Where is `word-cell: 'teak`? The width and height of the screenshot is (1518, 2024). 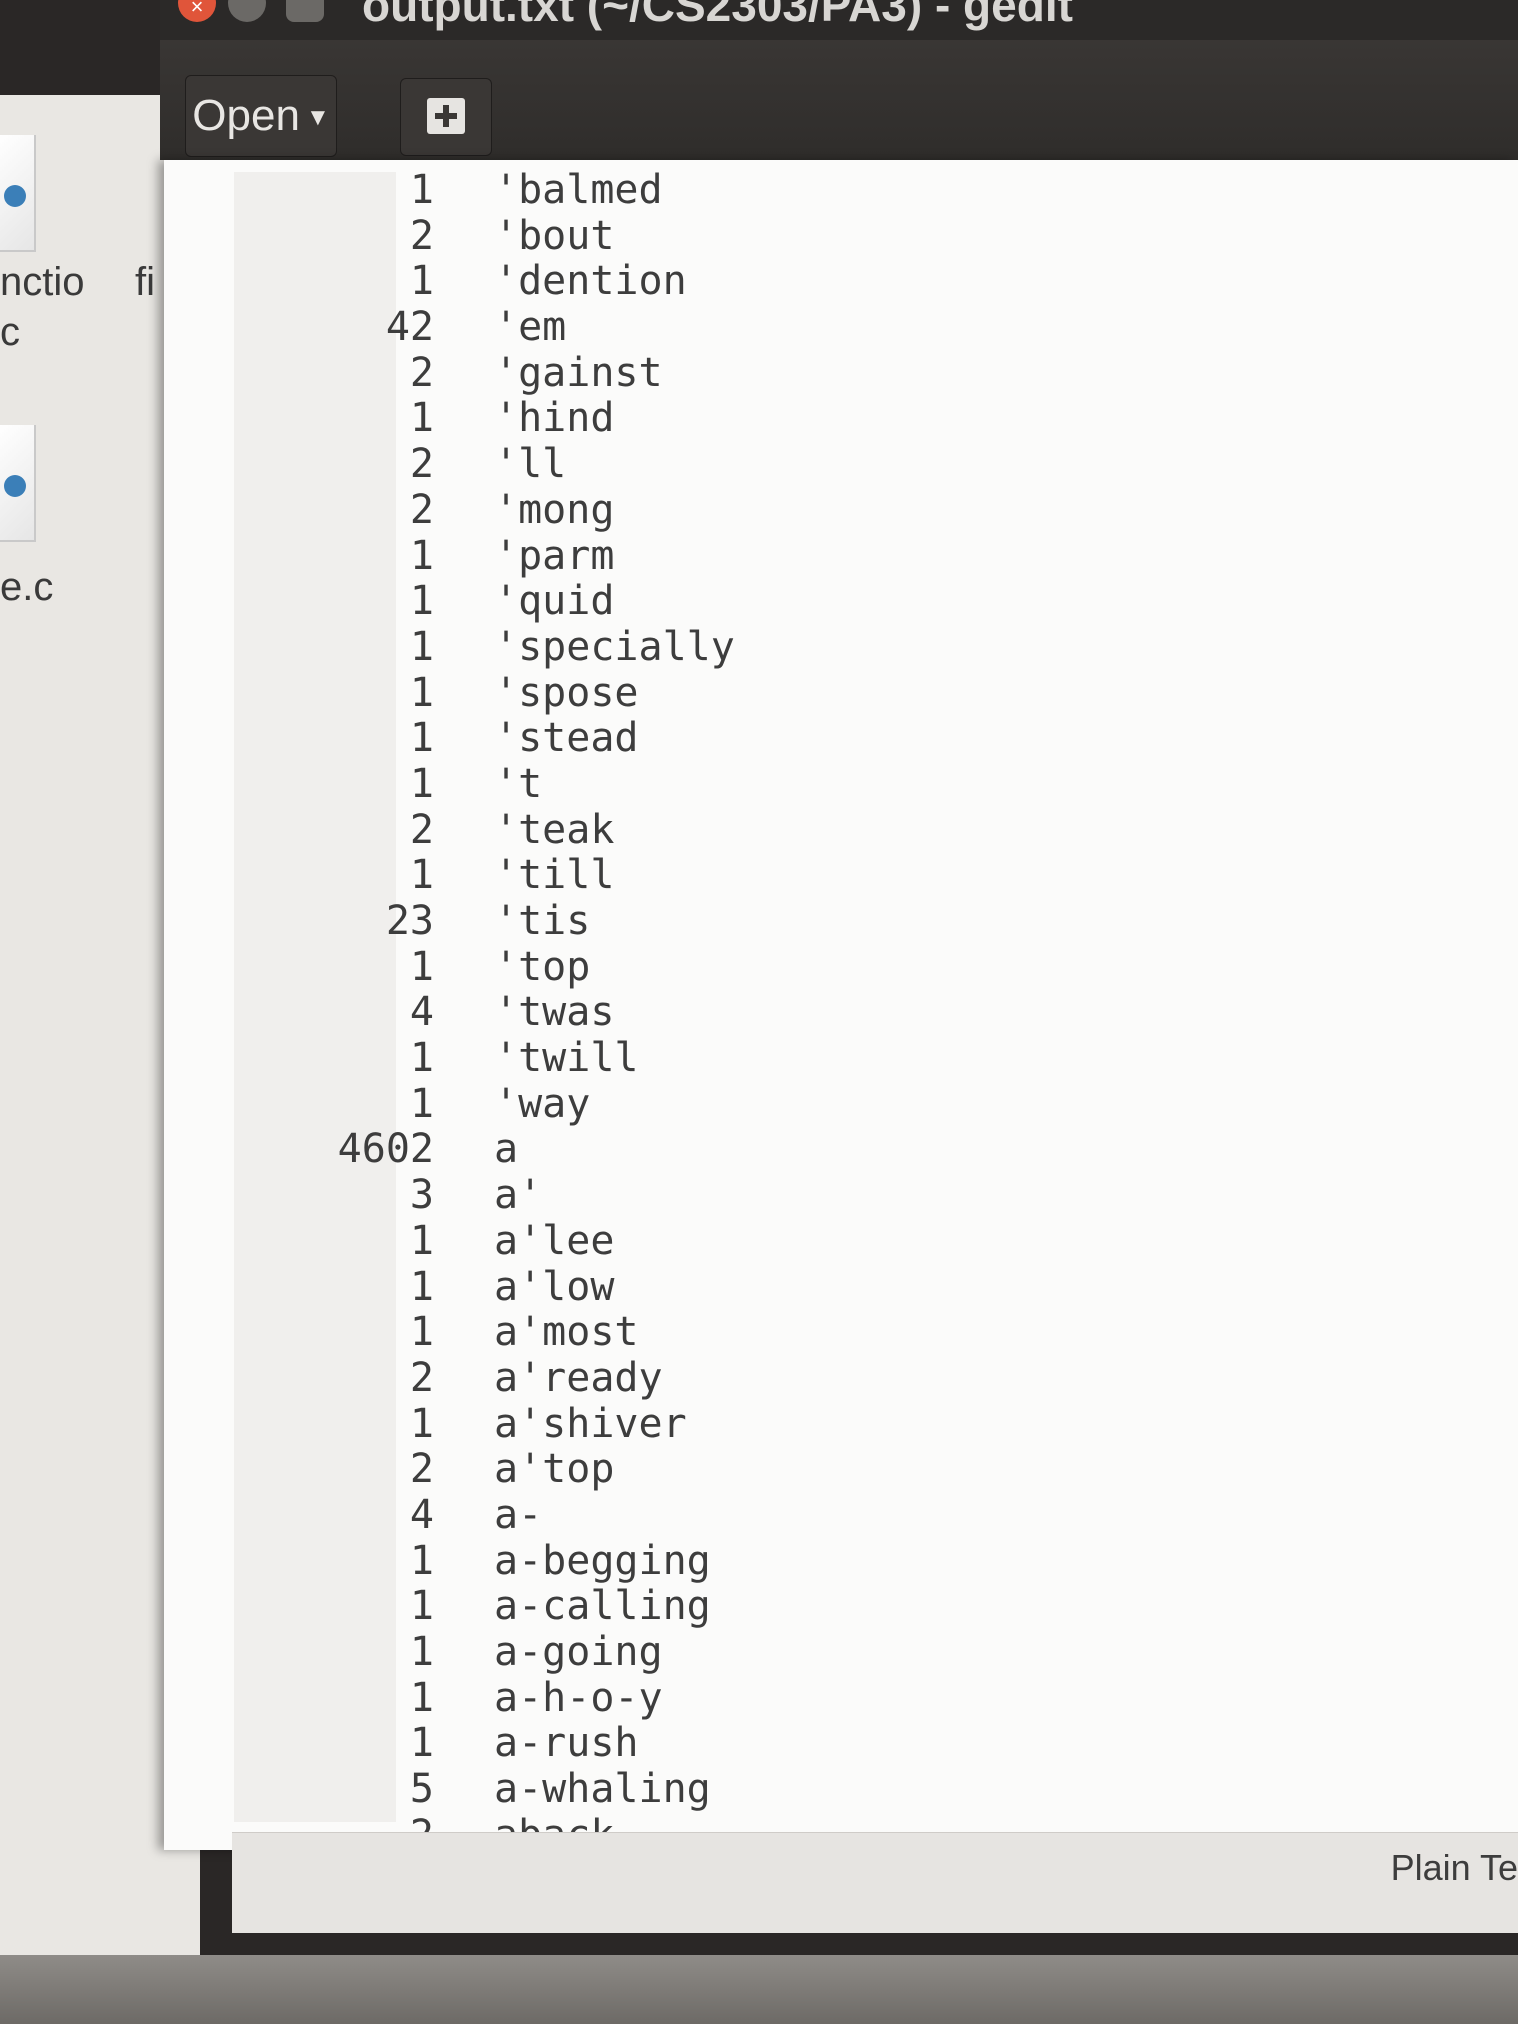 word-cell: 'teak is located at coordinates (554, 829).